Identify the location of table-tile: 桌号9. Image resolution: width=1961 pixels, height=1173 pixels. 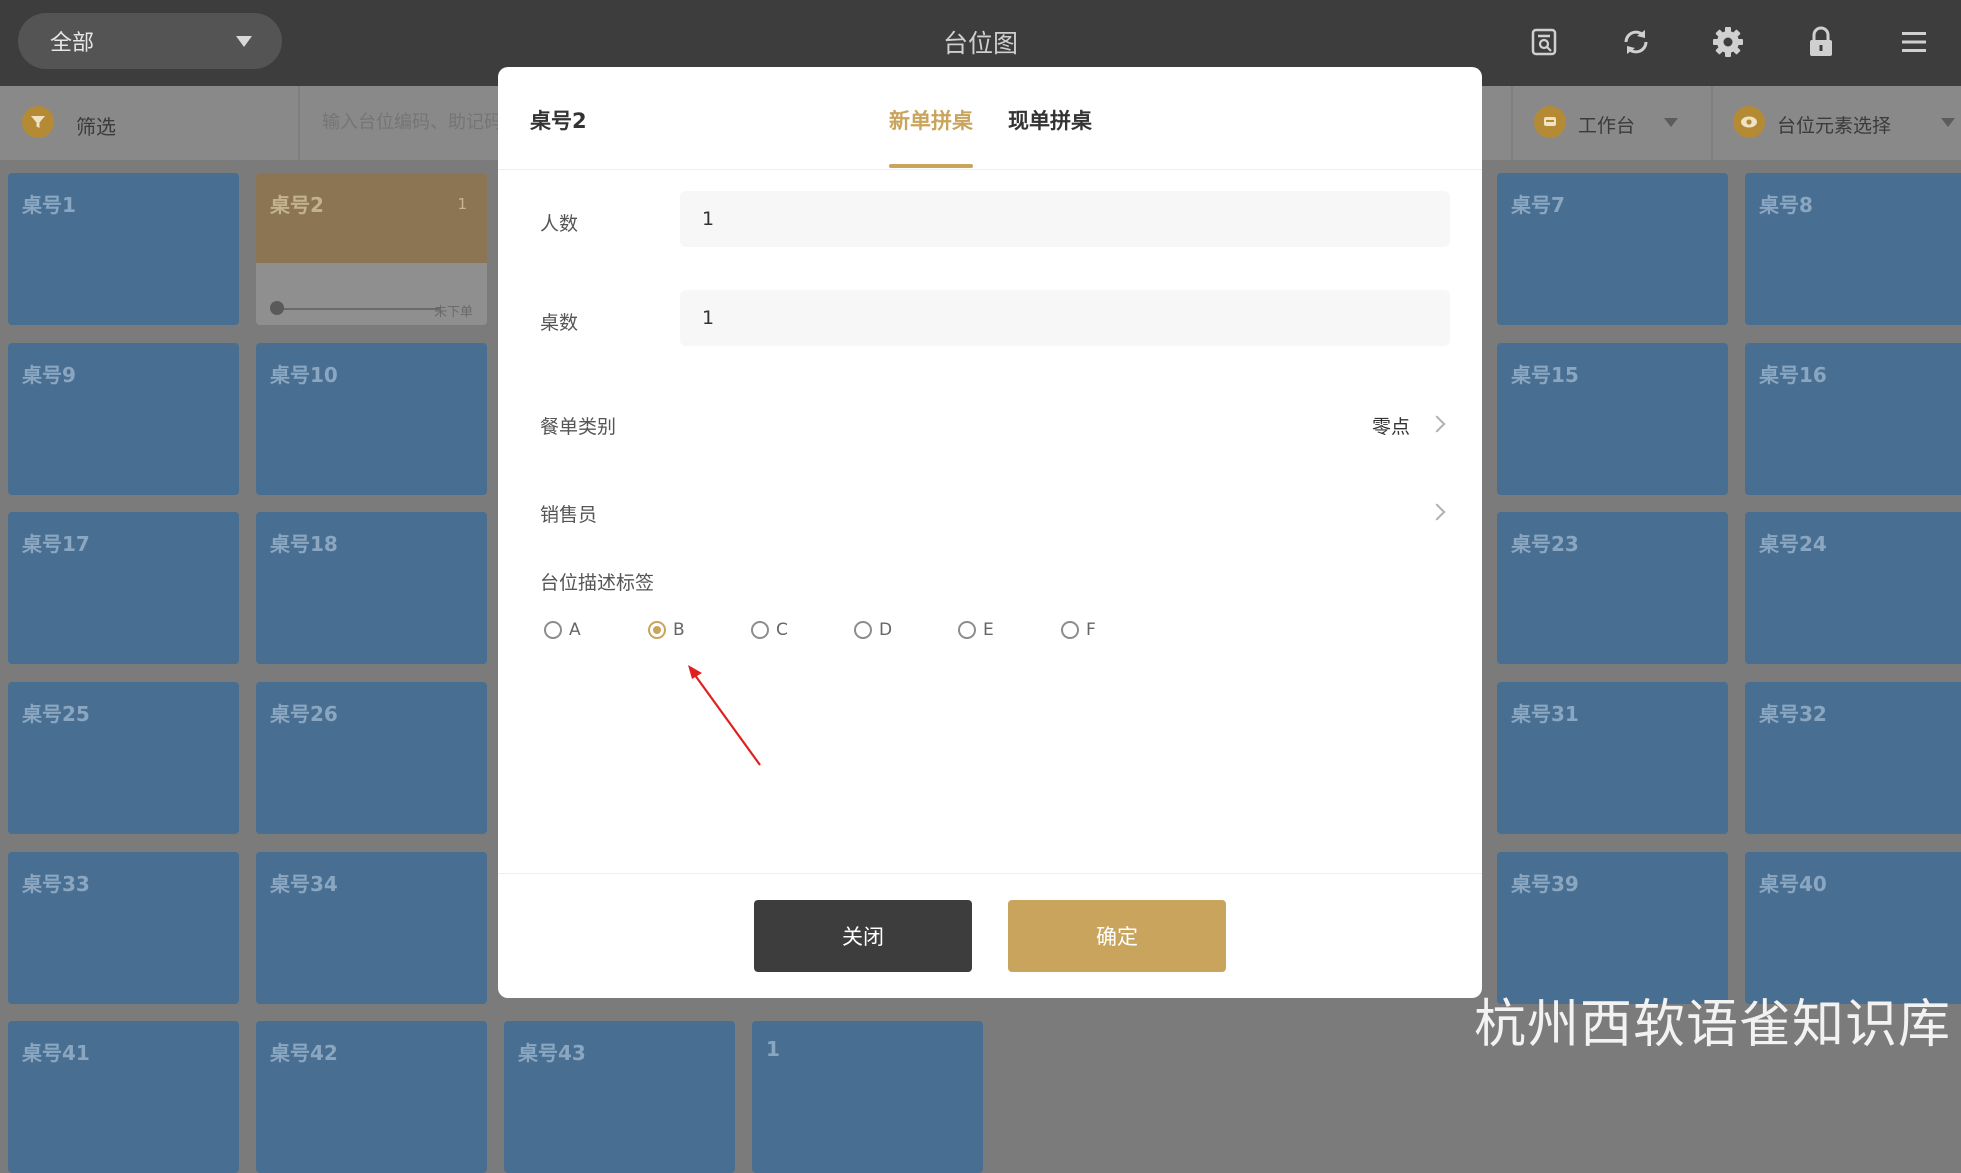
(123, 419).